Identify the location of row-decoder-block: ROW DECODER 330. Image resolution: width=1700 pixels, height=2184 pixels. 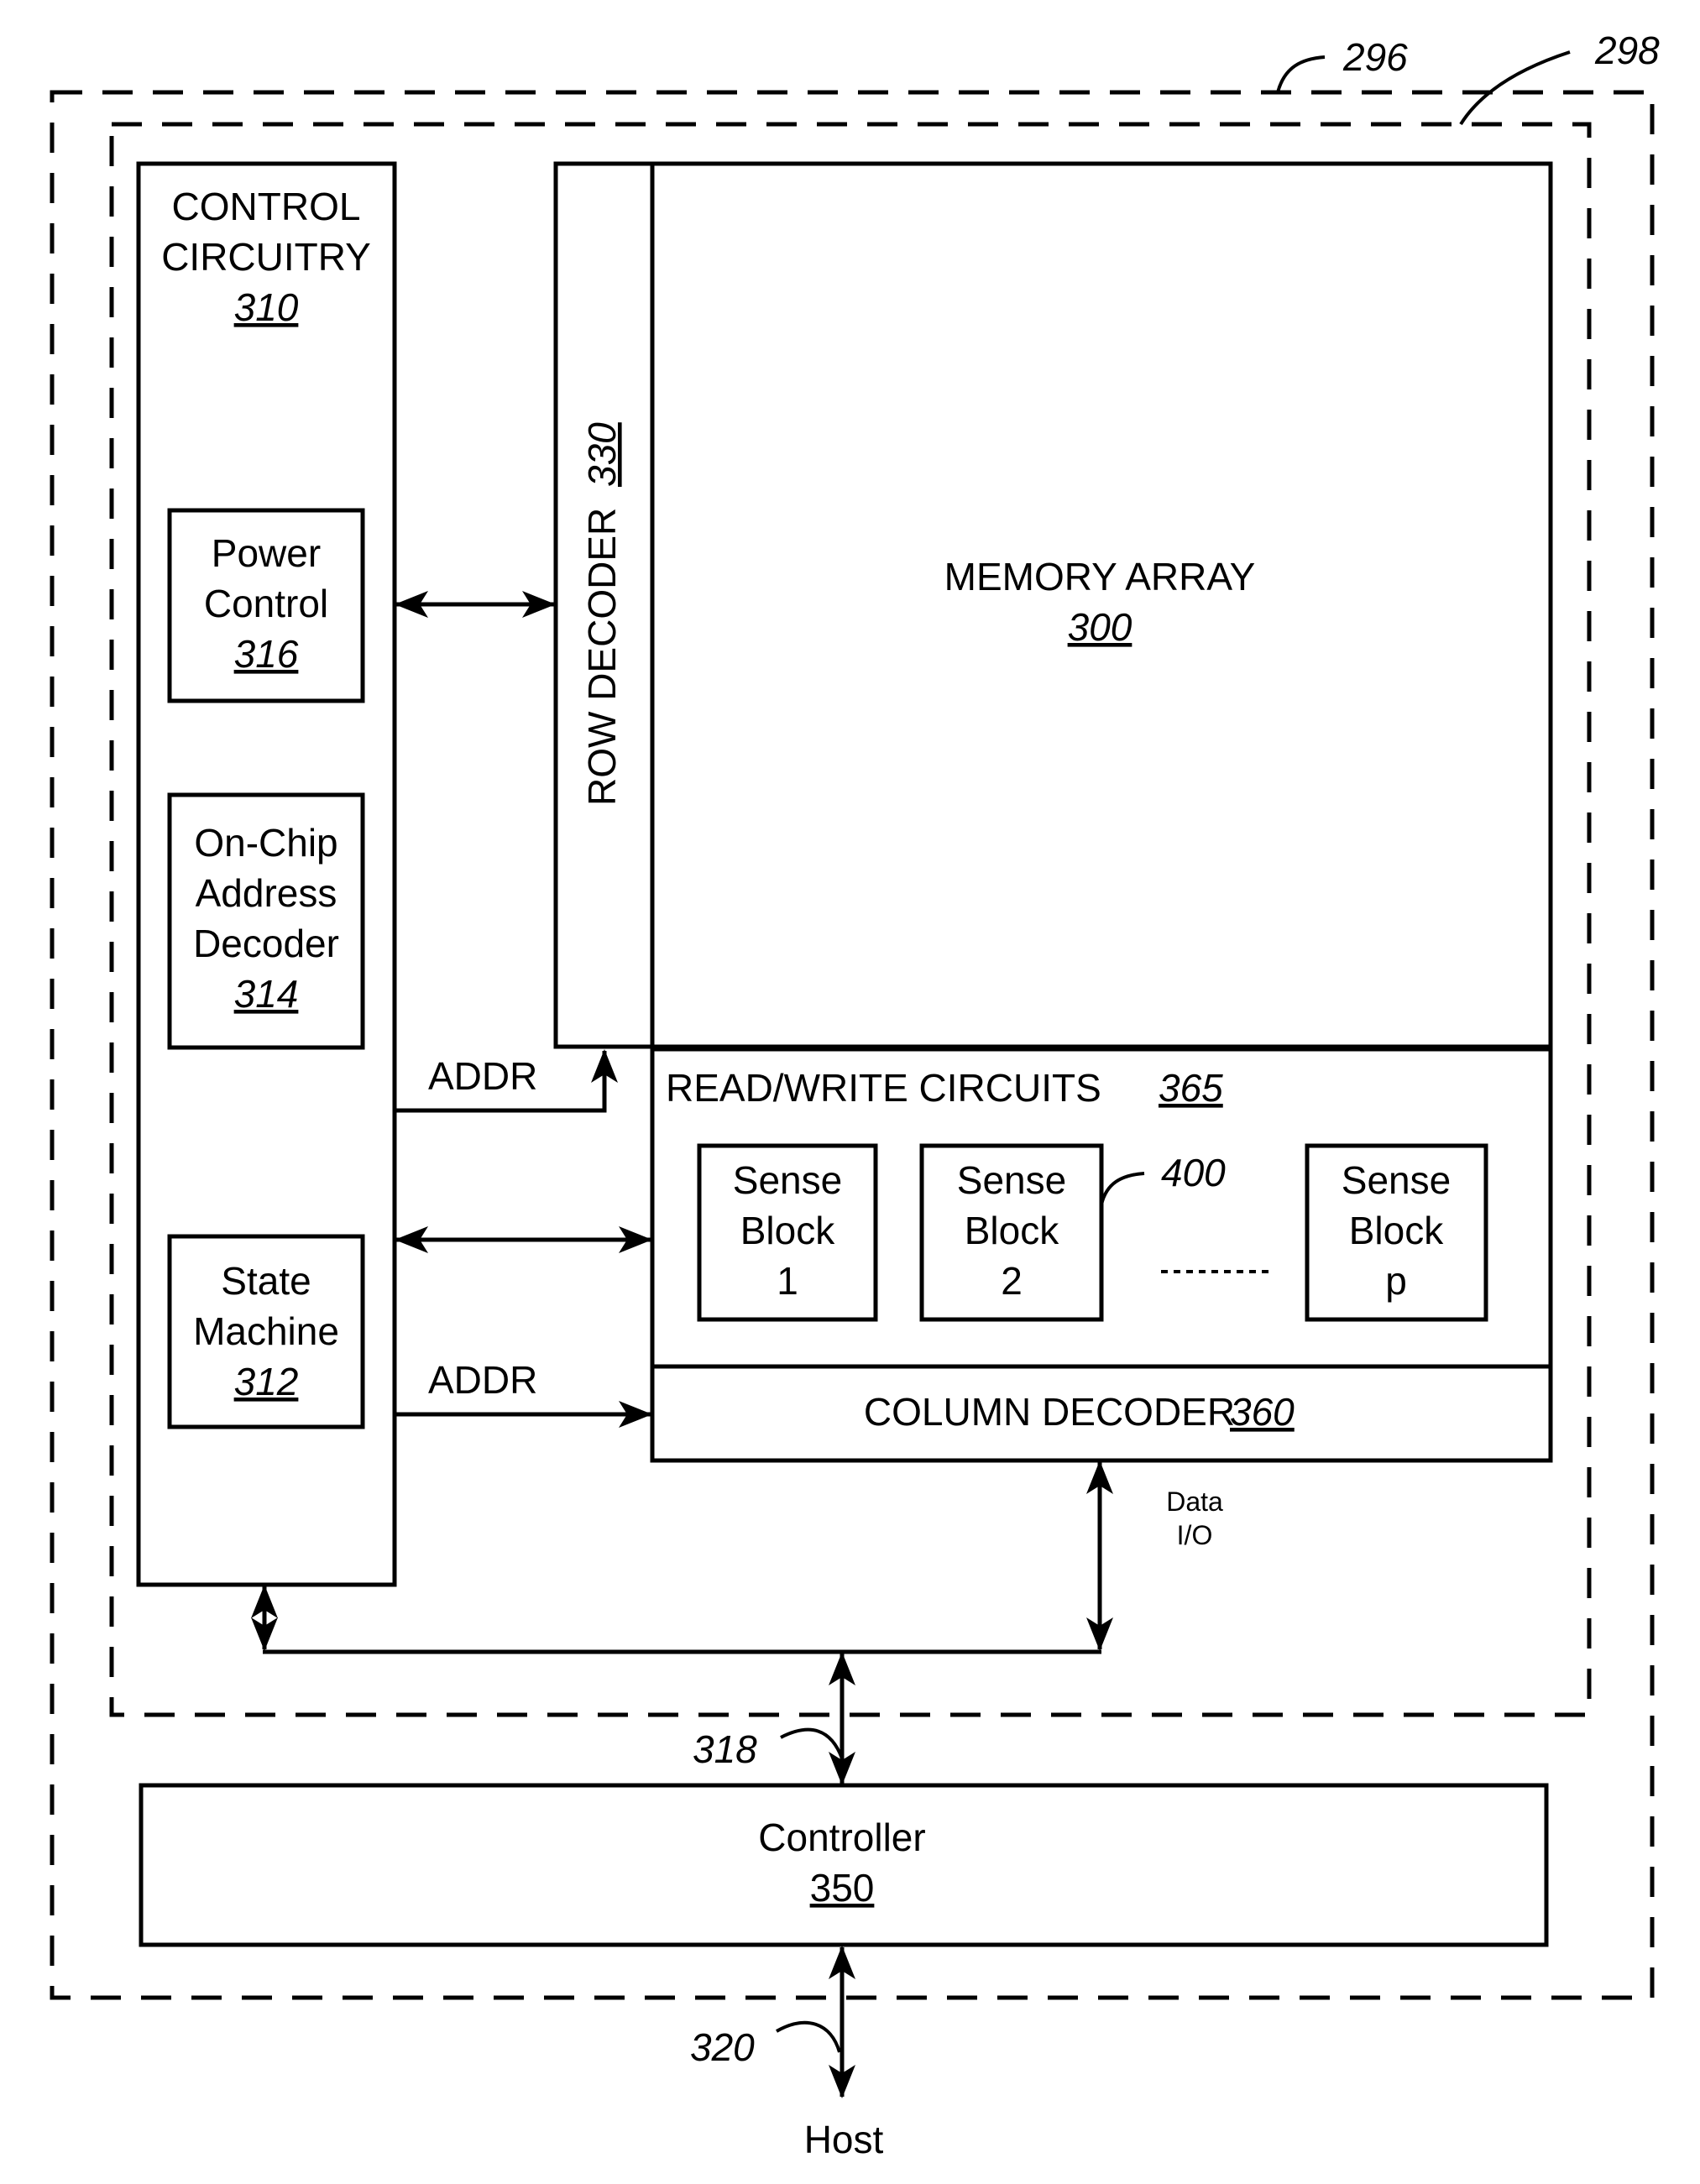
(604, 605).